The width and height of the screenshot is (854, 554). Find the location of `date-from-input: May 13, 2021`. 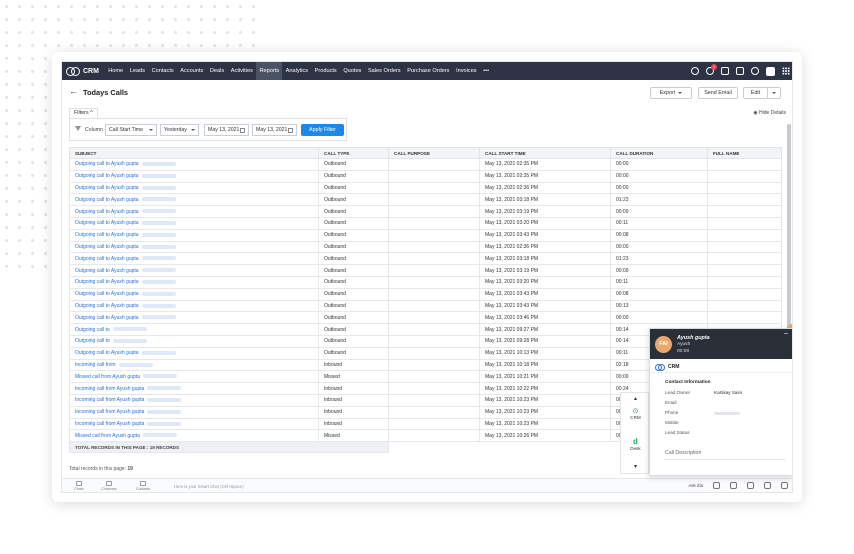

date-from-input: May 13, 2021 is located at coordinates (226, 130).